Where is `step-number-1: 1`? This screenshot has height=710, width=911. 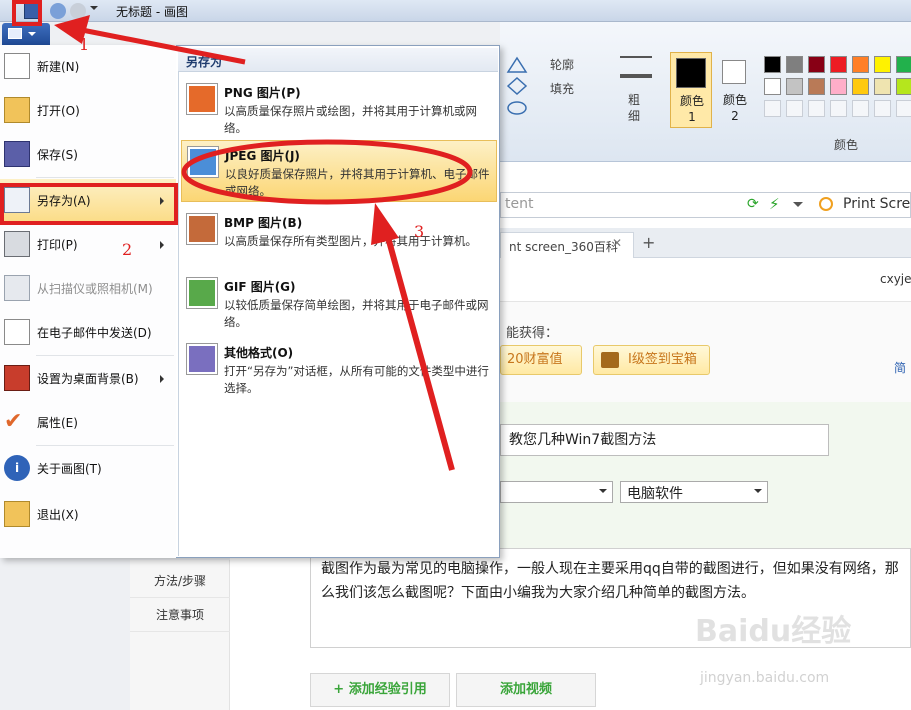
step-number-1: 1 is located at coordinates (84, 44).